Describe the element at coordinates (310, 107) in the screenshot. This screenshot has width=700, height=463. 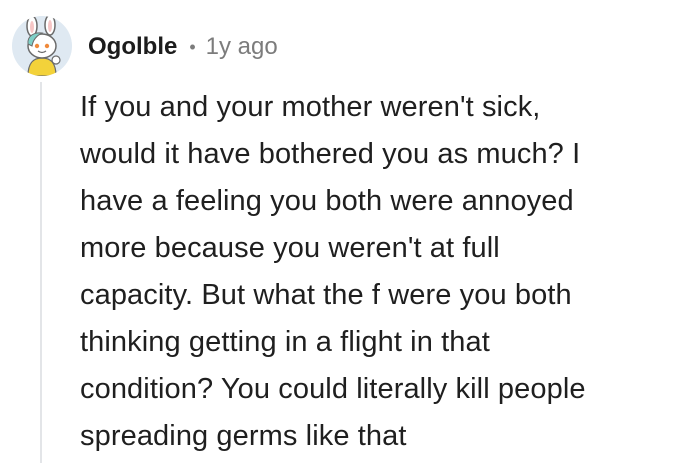
I see `comment-line: If you and your mother weren't sick,` at that location.